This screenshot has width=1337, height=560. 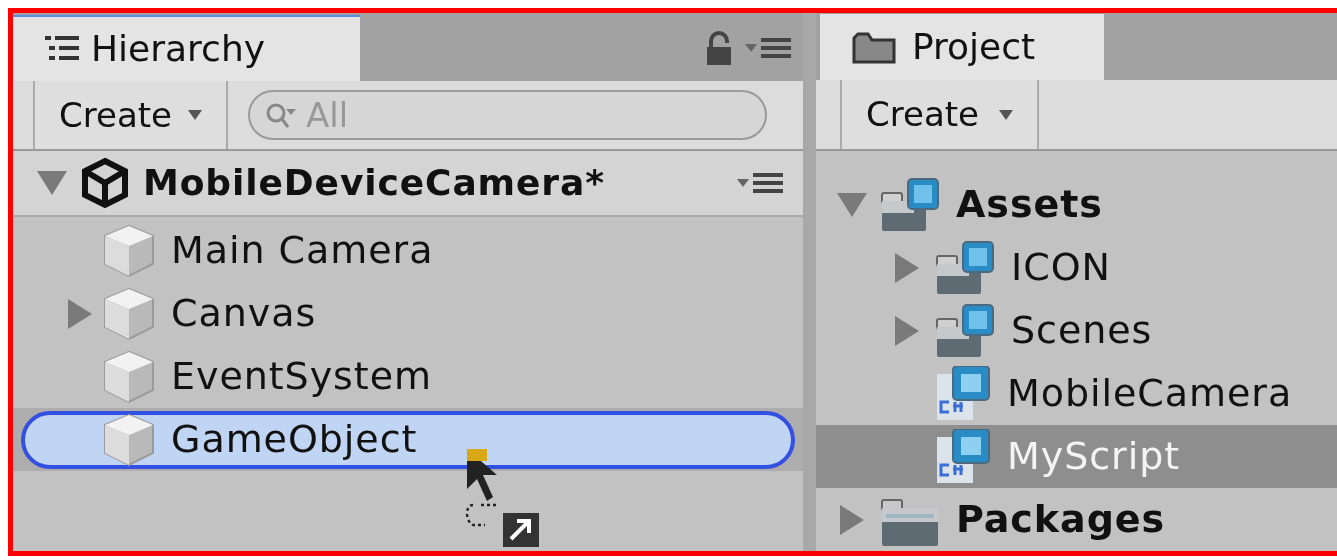 I want to click on hierarchy-item: Main Camera, so click(x=408, y=250).